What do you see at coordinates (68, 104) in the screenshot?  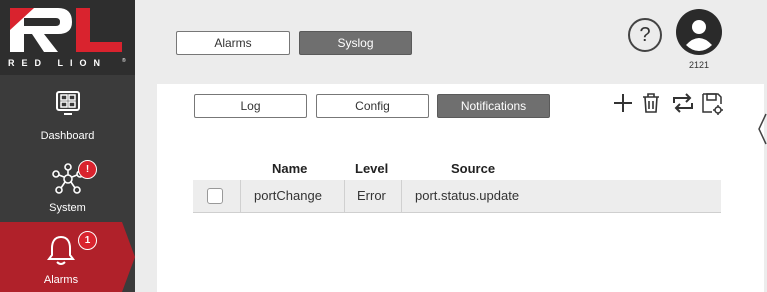 I see `dashboard-icon` at bounding box center [68, 104].